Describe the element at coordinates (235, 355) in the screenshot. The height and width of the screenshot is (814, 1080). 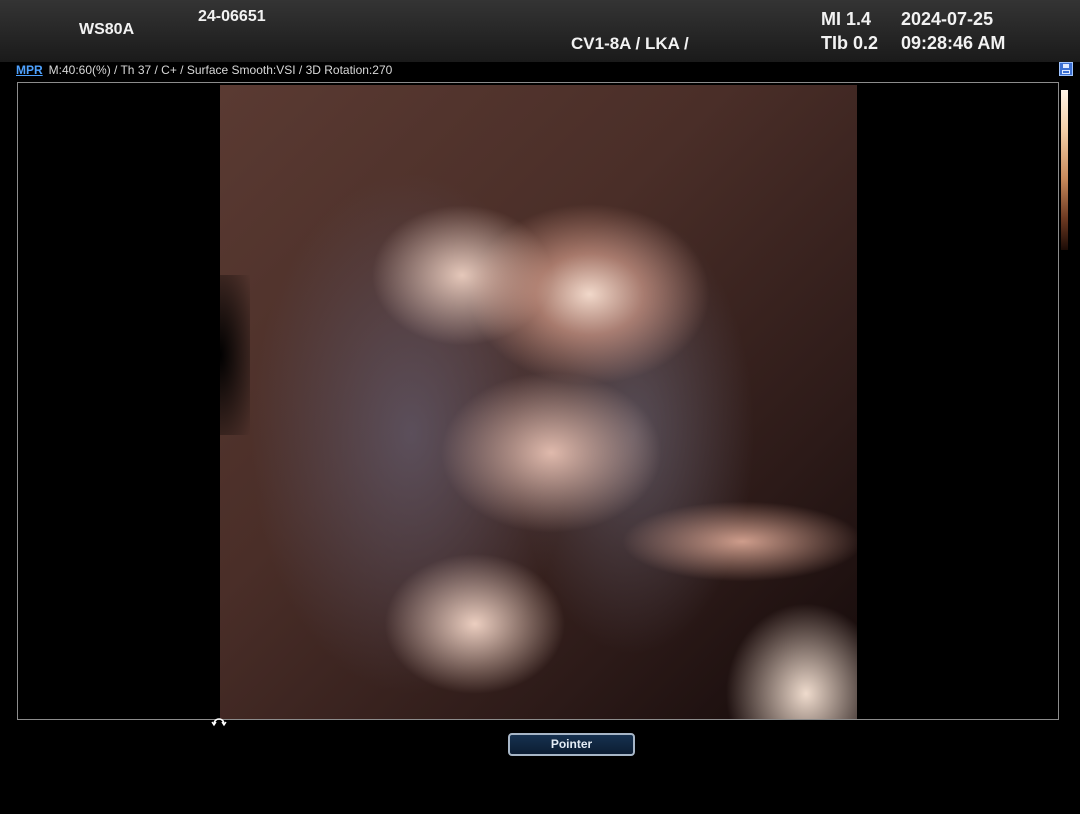
I see `render-shadow` at that location.